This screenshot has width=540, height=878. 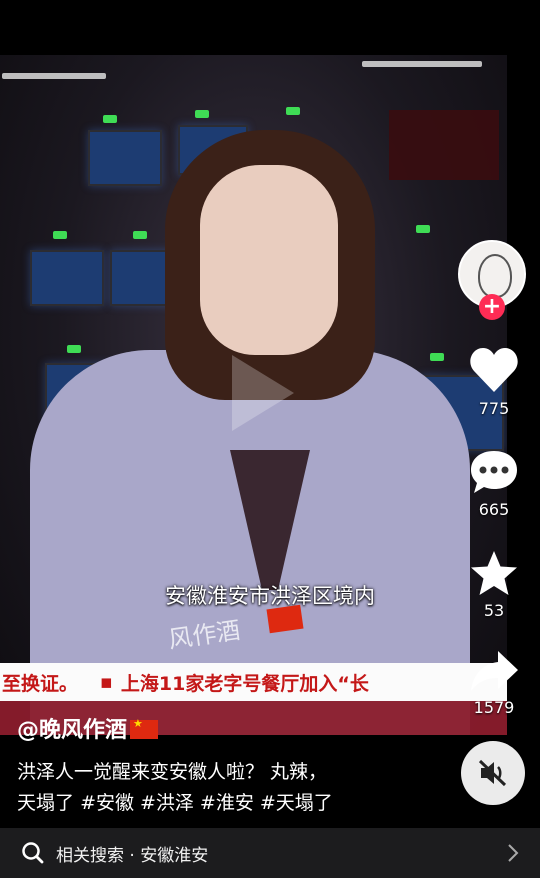 I want to click on ticker-text-left: 至换证。, so click(x=40, y=683).